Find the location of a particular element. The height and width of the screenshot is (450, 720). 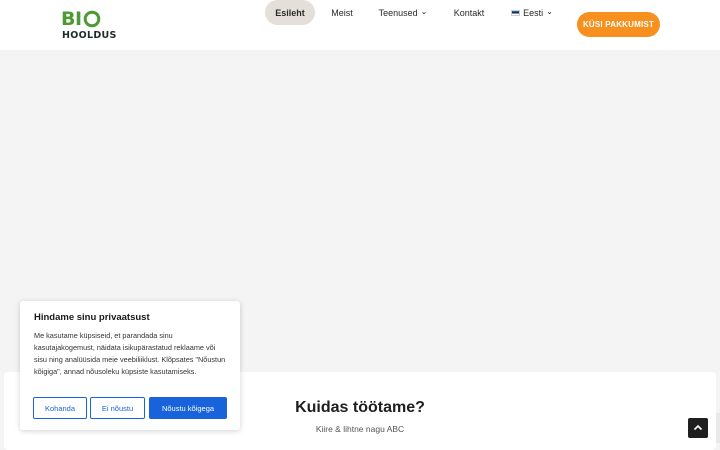

language-selector: Eesti ⌄ is located at coordinates (532, 12).